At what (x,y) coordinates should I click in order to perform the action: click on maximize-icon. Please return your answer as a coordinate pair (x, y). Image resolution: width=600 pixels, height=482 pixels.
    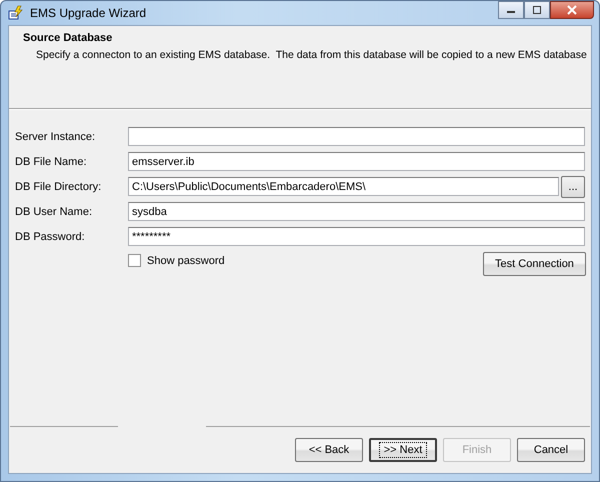
    Looking at the image, I should click on (537, 10).